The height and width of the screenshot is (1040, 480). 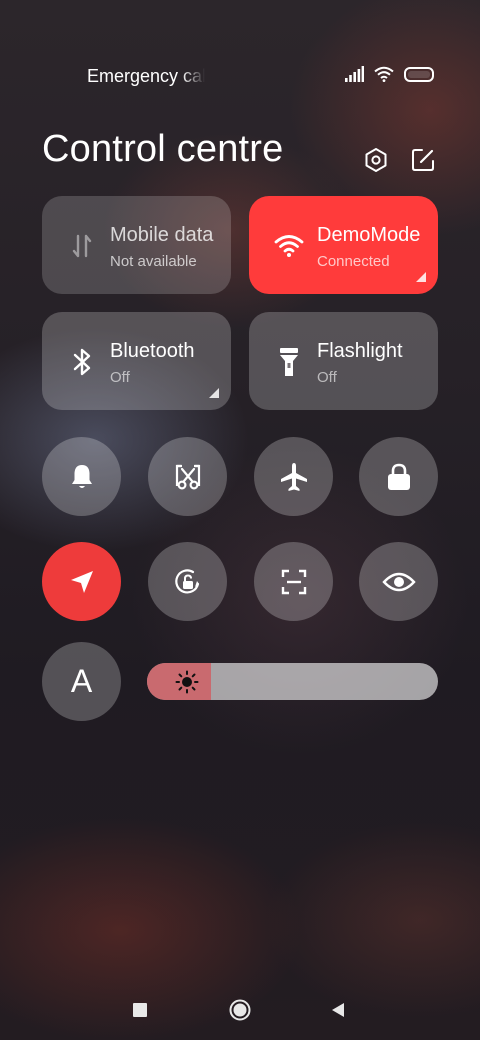 I want to click on reading-mode-toggle, so click(x=398, y=581).